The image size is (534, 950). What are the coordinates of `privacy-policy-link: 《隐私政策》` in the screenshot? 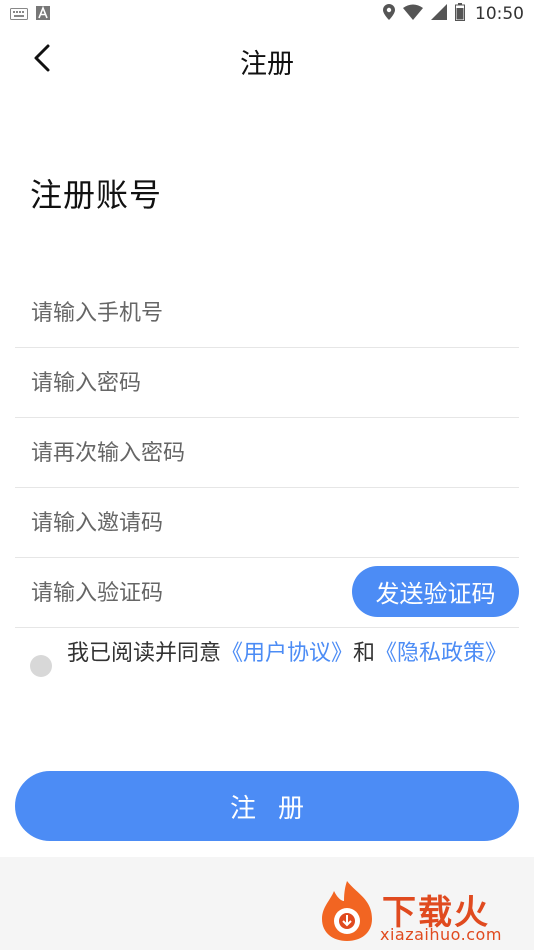 It's located at (441, 653).